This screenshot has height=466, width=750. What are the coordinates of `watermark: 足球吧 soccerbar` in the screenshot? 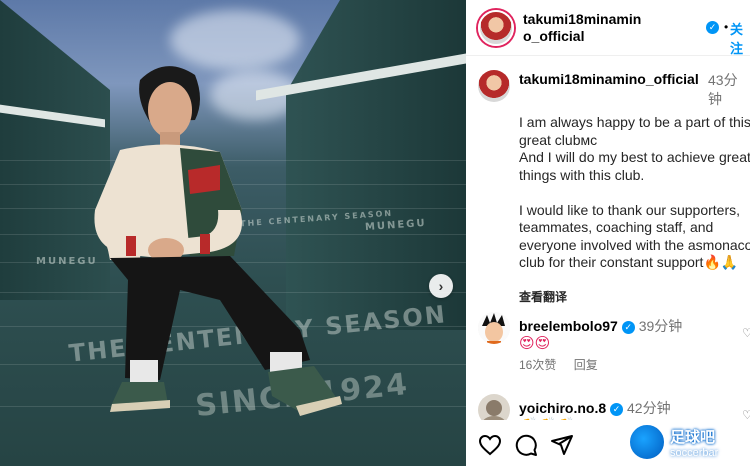 It's located at (688, 442).